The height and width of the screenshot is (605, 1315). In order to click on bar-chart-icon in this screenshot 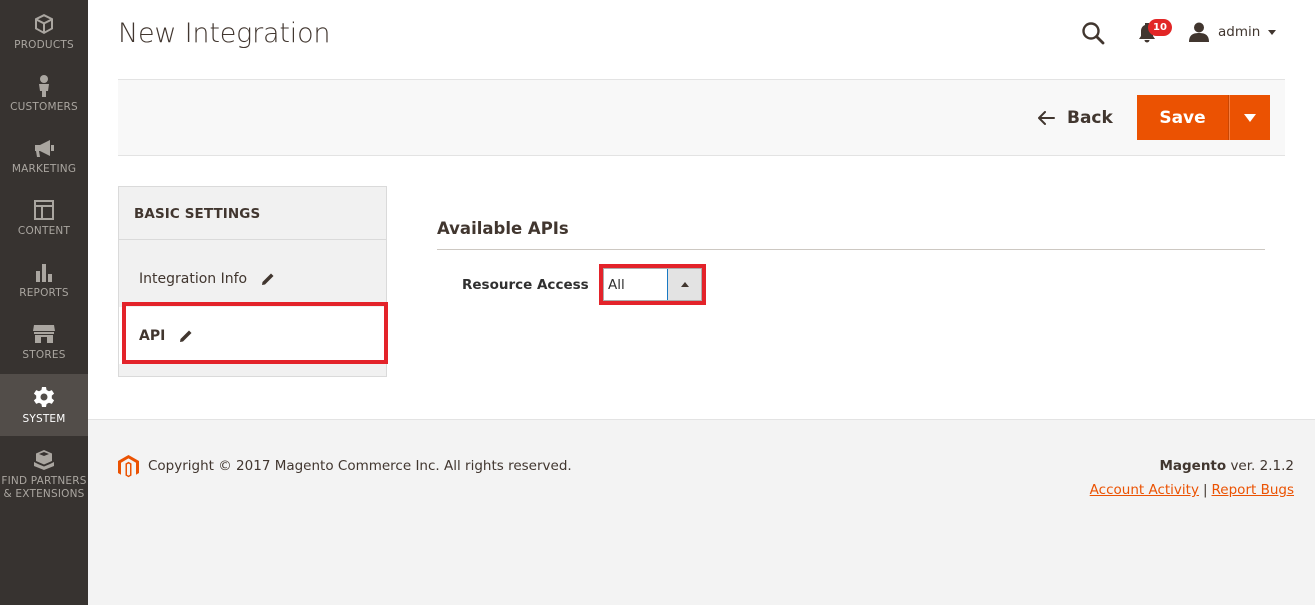, I will do `click(44, 272)`.